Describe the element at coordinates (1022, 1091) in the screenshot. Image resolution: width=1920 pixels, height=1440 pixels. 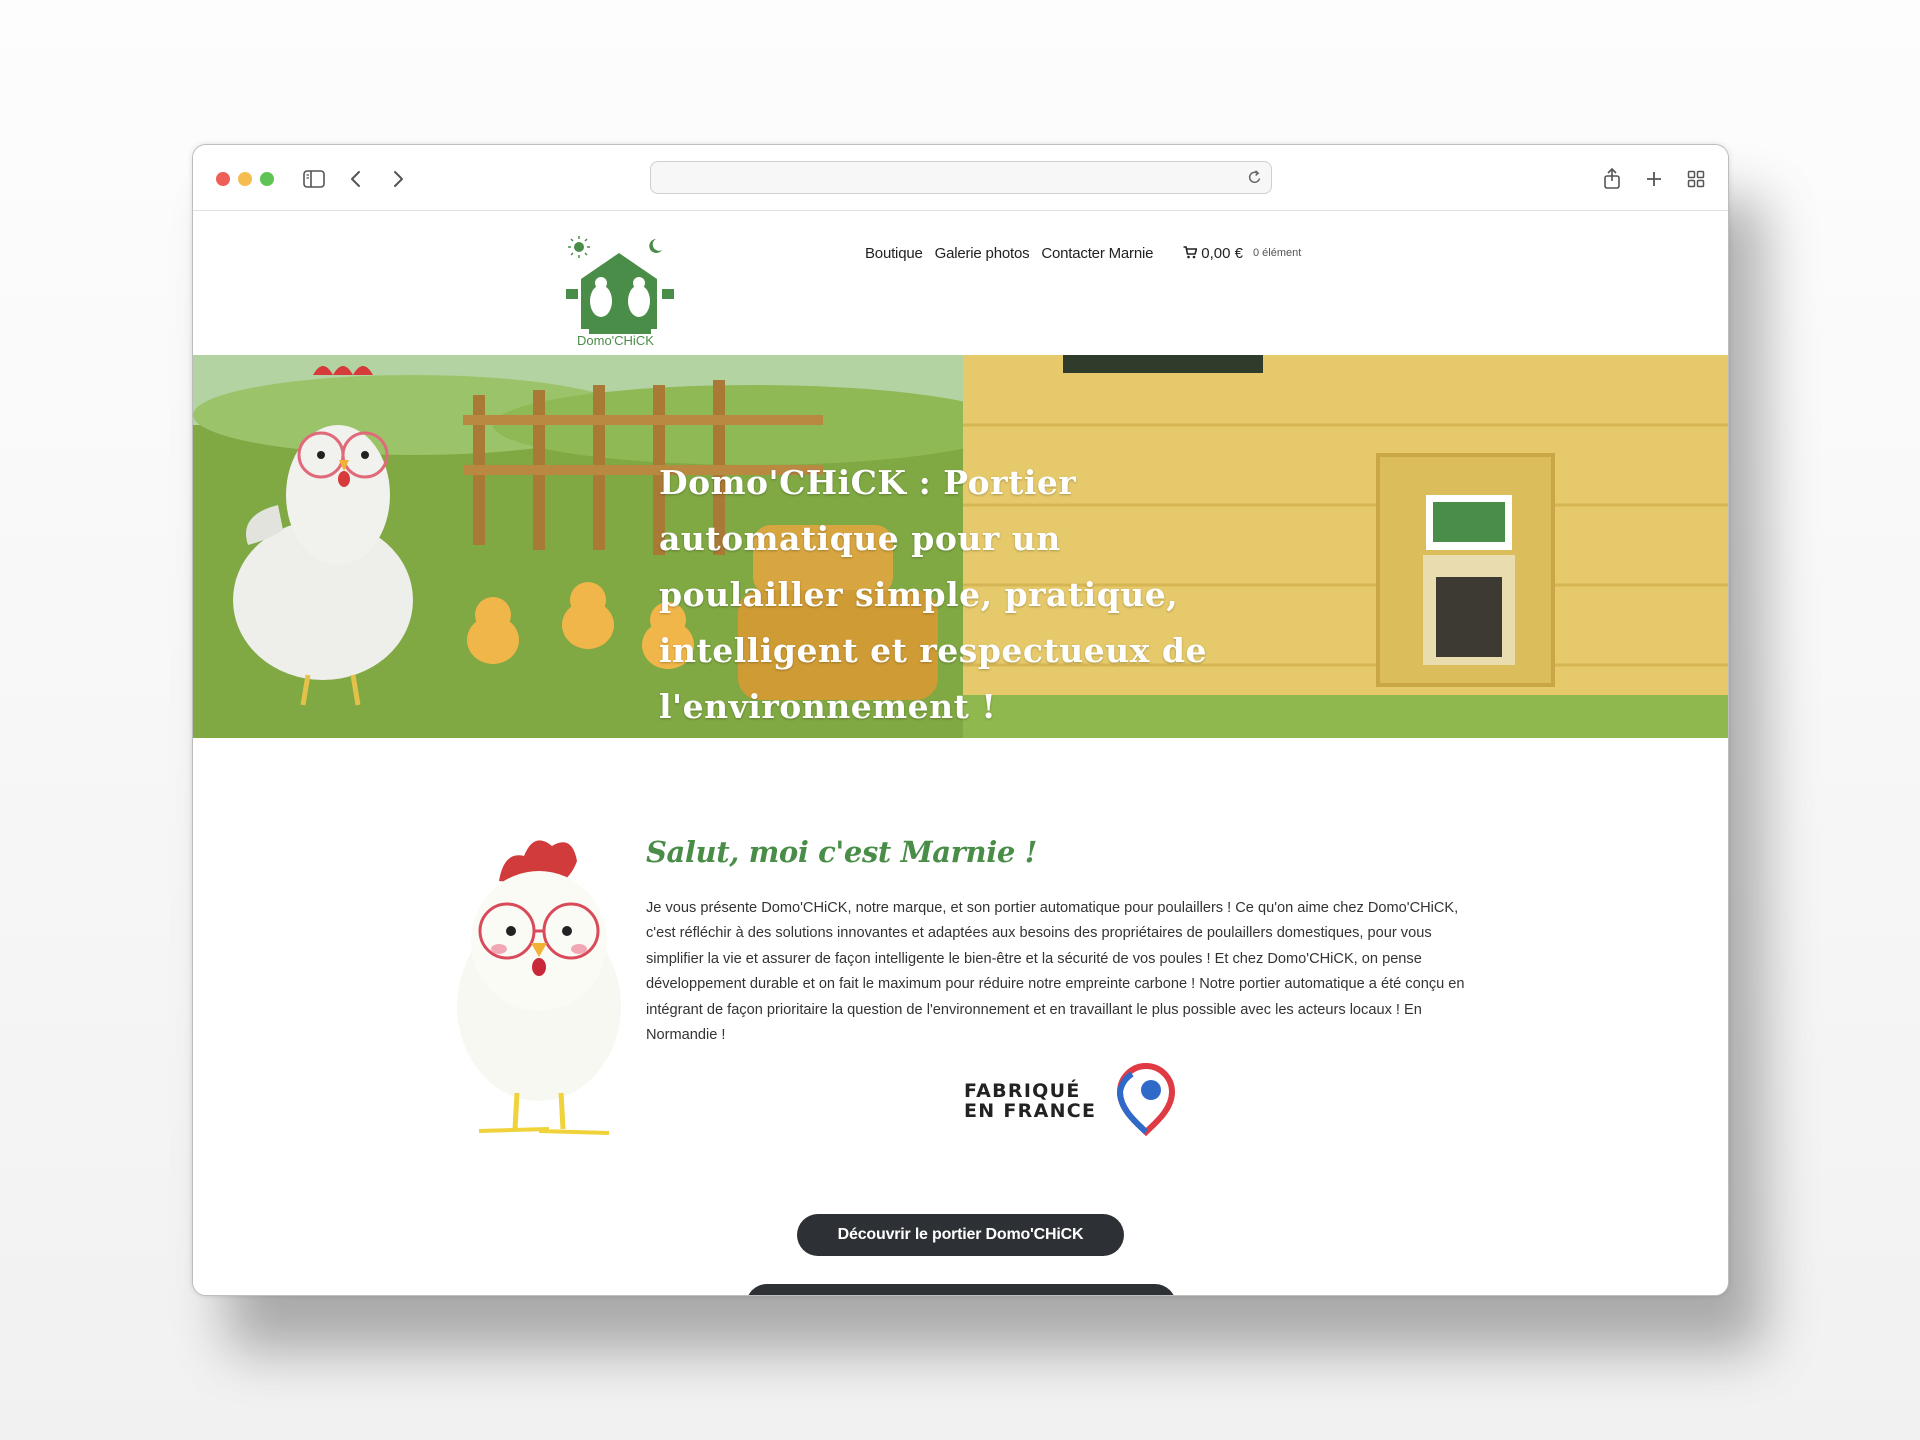
I see `made-in-france-line1: FABRIQUÉ` at that location.